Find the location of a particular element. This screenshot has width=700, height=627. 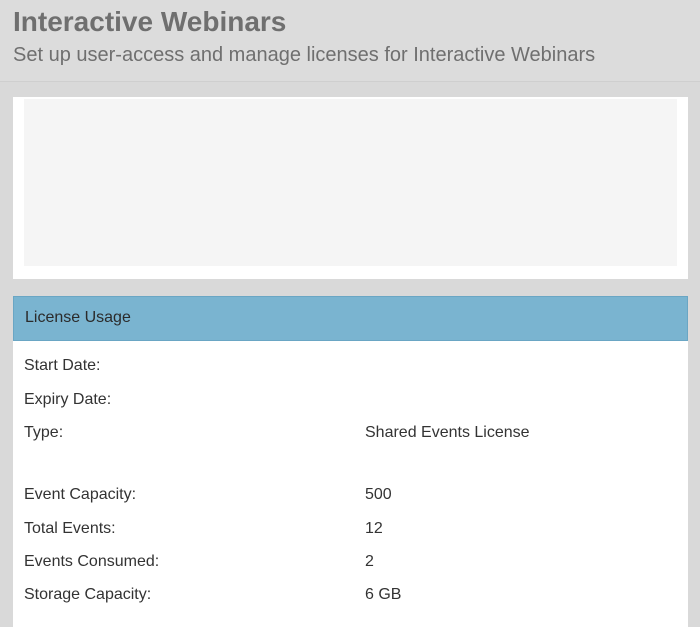

start-date-label: Start Date: is located at coordinates (62, 365).